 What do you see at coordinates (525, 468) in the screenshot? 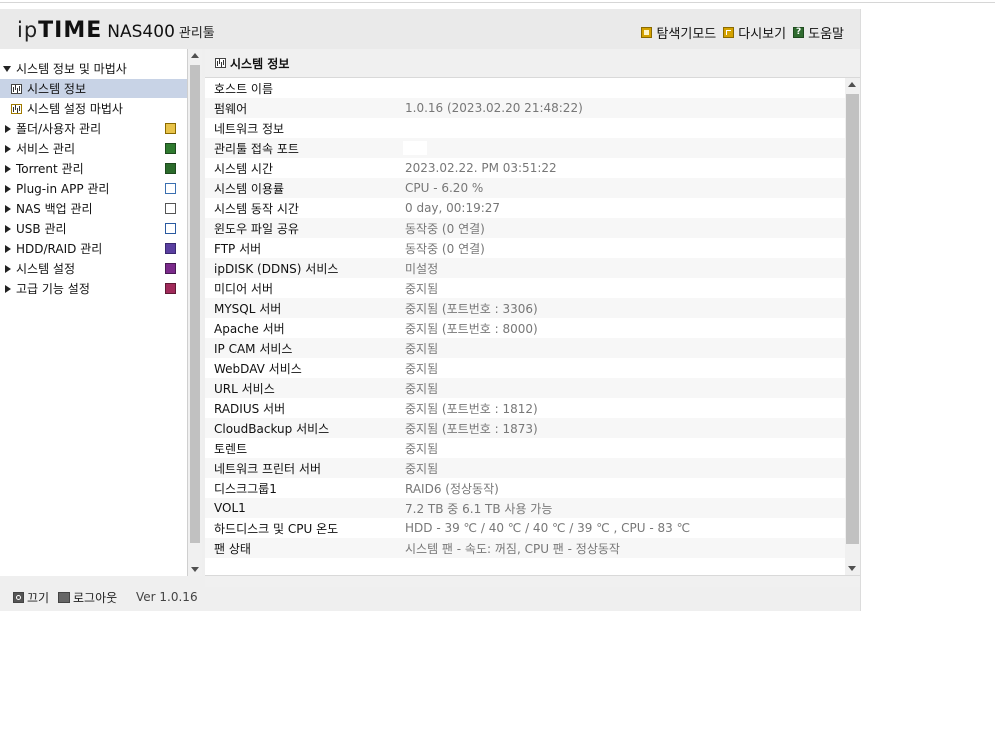
I see `table-row: 네트워크 프린터 서버 중지됨` at bounding box center [525, 468].